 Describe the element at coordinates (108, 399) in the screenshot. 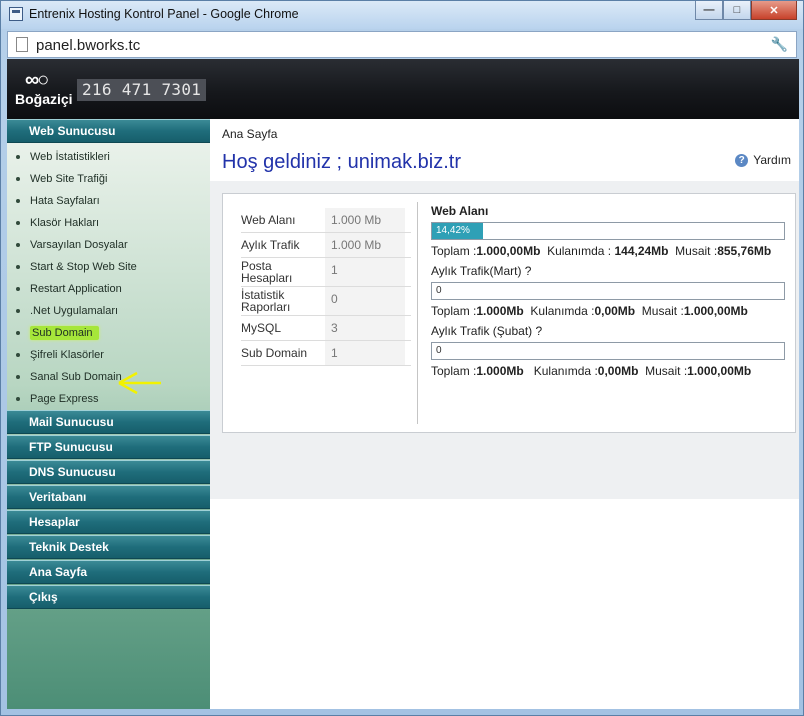

I see `sidebar-item: Page Express` at that location.